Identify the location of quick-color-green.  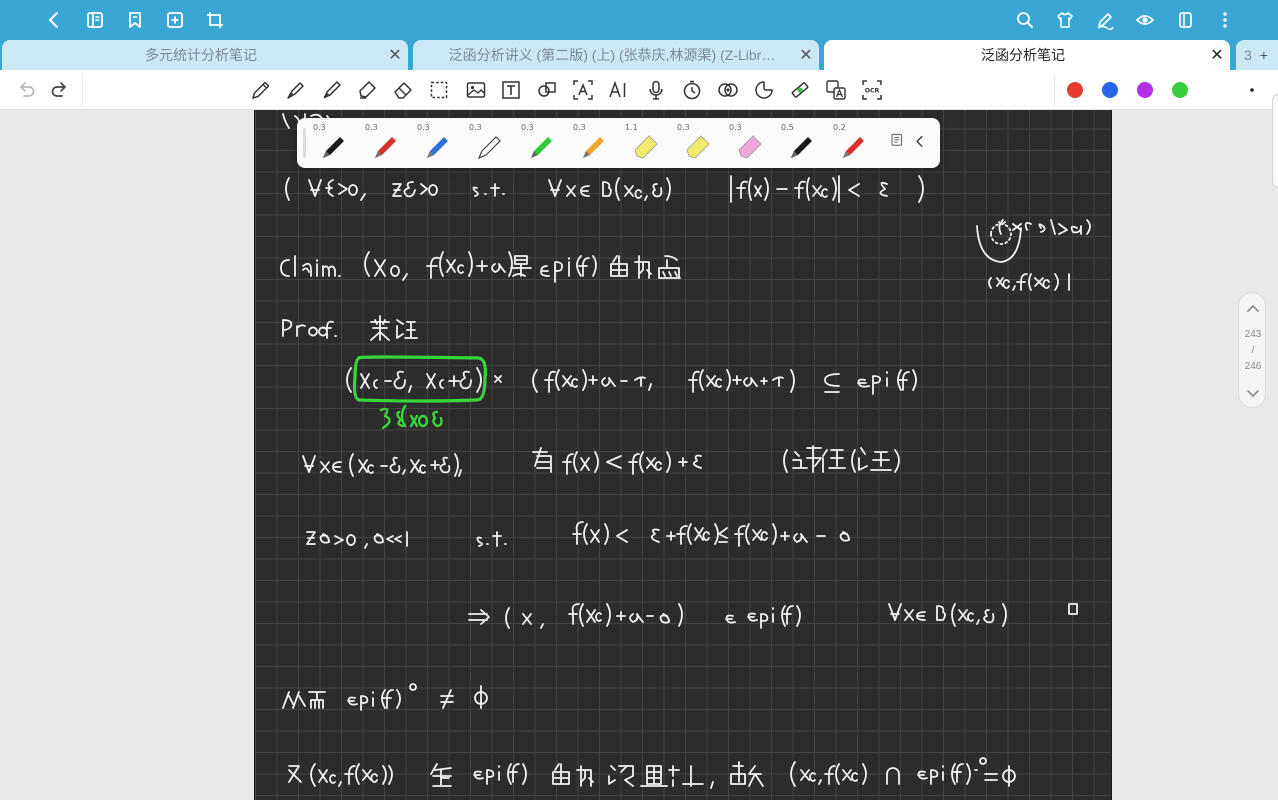
(1180, 90).